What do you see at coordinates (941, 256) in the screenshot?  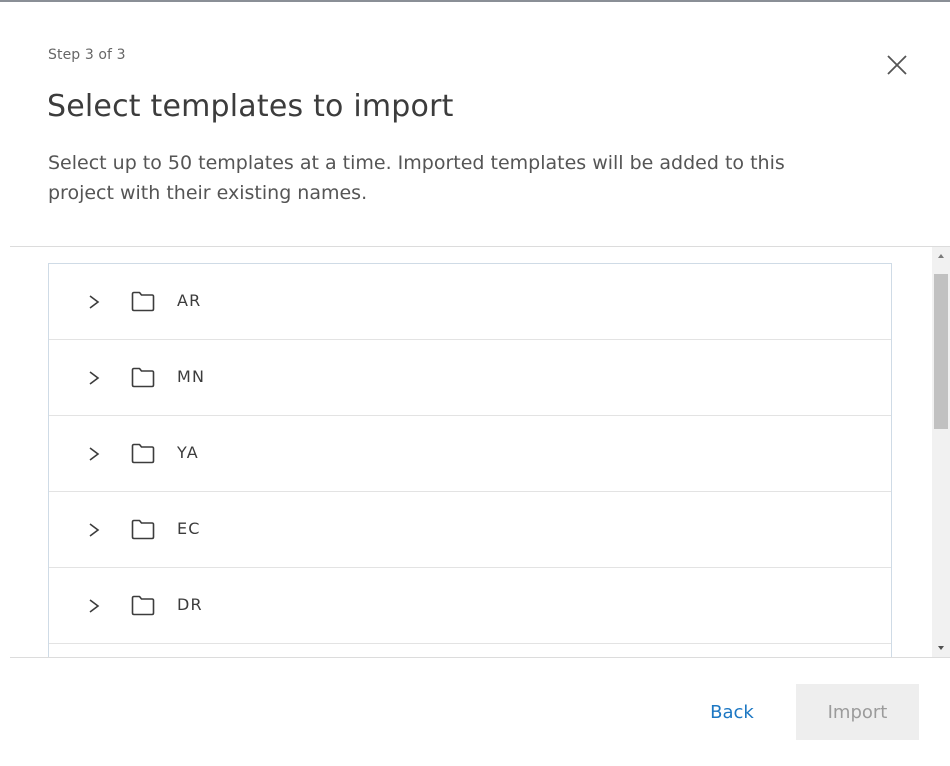 I see `scroll-up-arrow-icon` at bounding box center [941, 256].